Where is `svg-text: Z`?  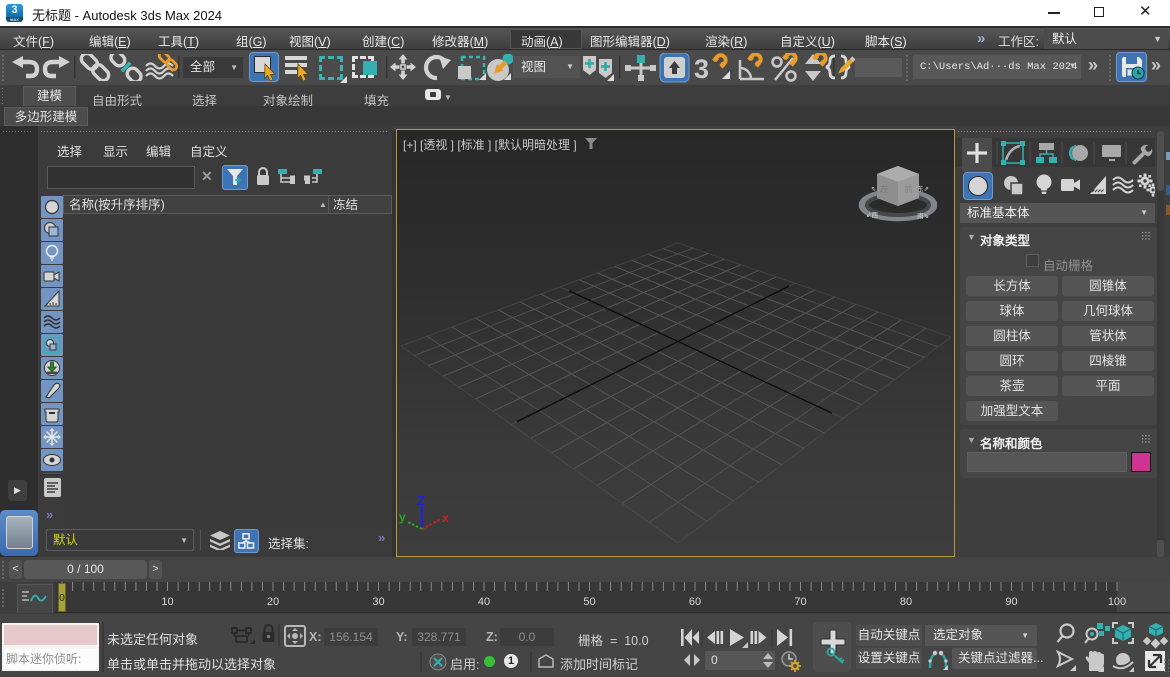
svg-text: Z is located at coordinates (421, 500).